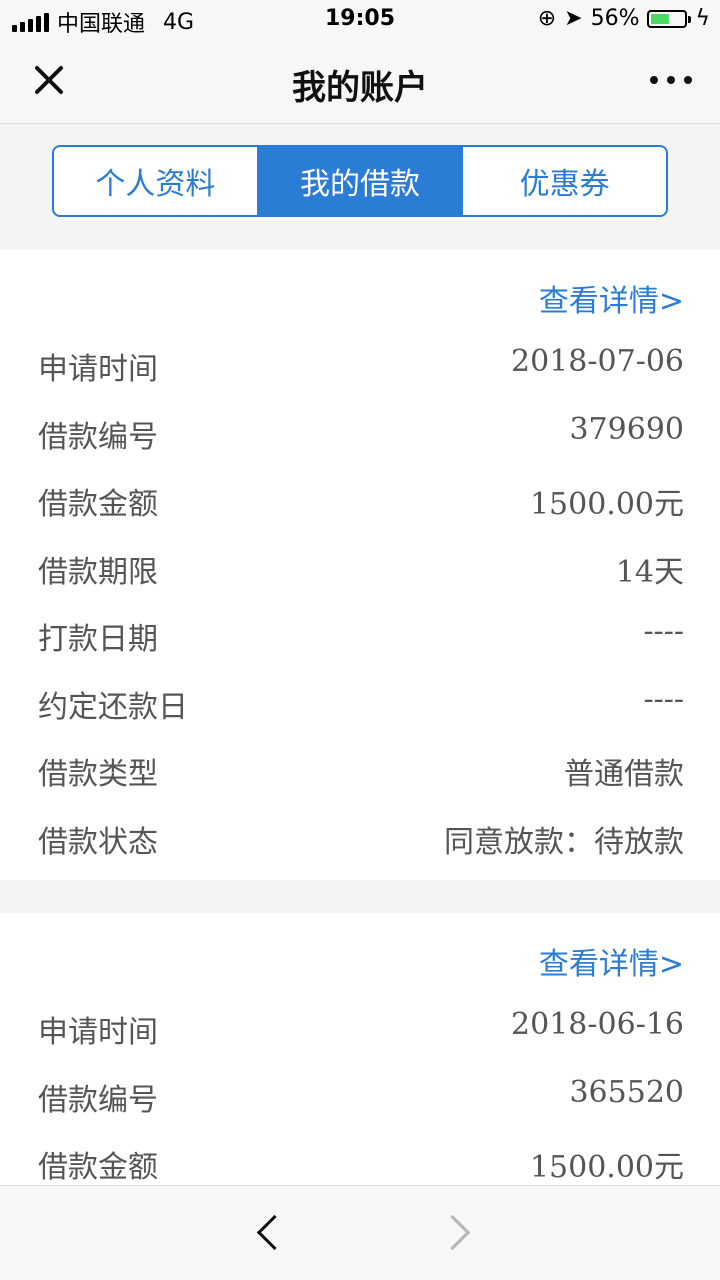  What do you see at coordinates (671, 80) in the screenshot?
I see `more-icon` at bounding box center [671, 80].